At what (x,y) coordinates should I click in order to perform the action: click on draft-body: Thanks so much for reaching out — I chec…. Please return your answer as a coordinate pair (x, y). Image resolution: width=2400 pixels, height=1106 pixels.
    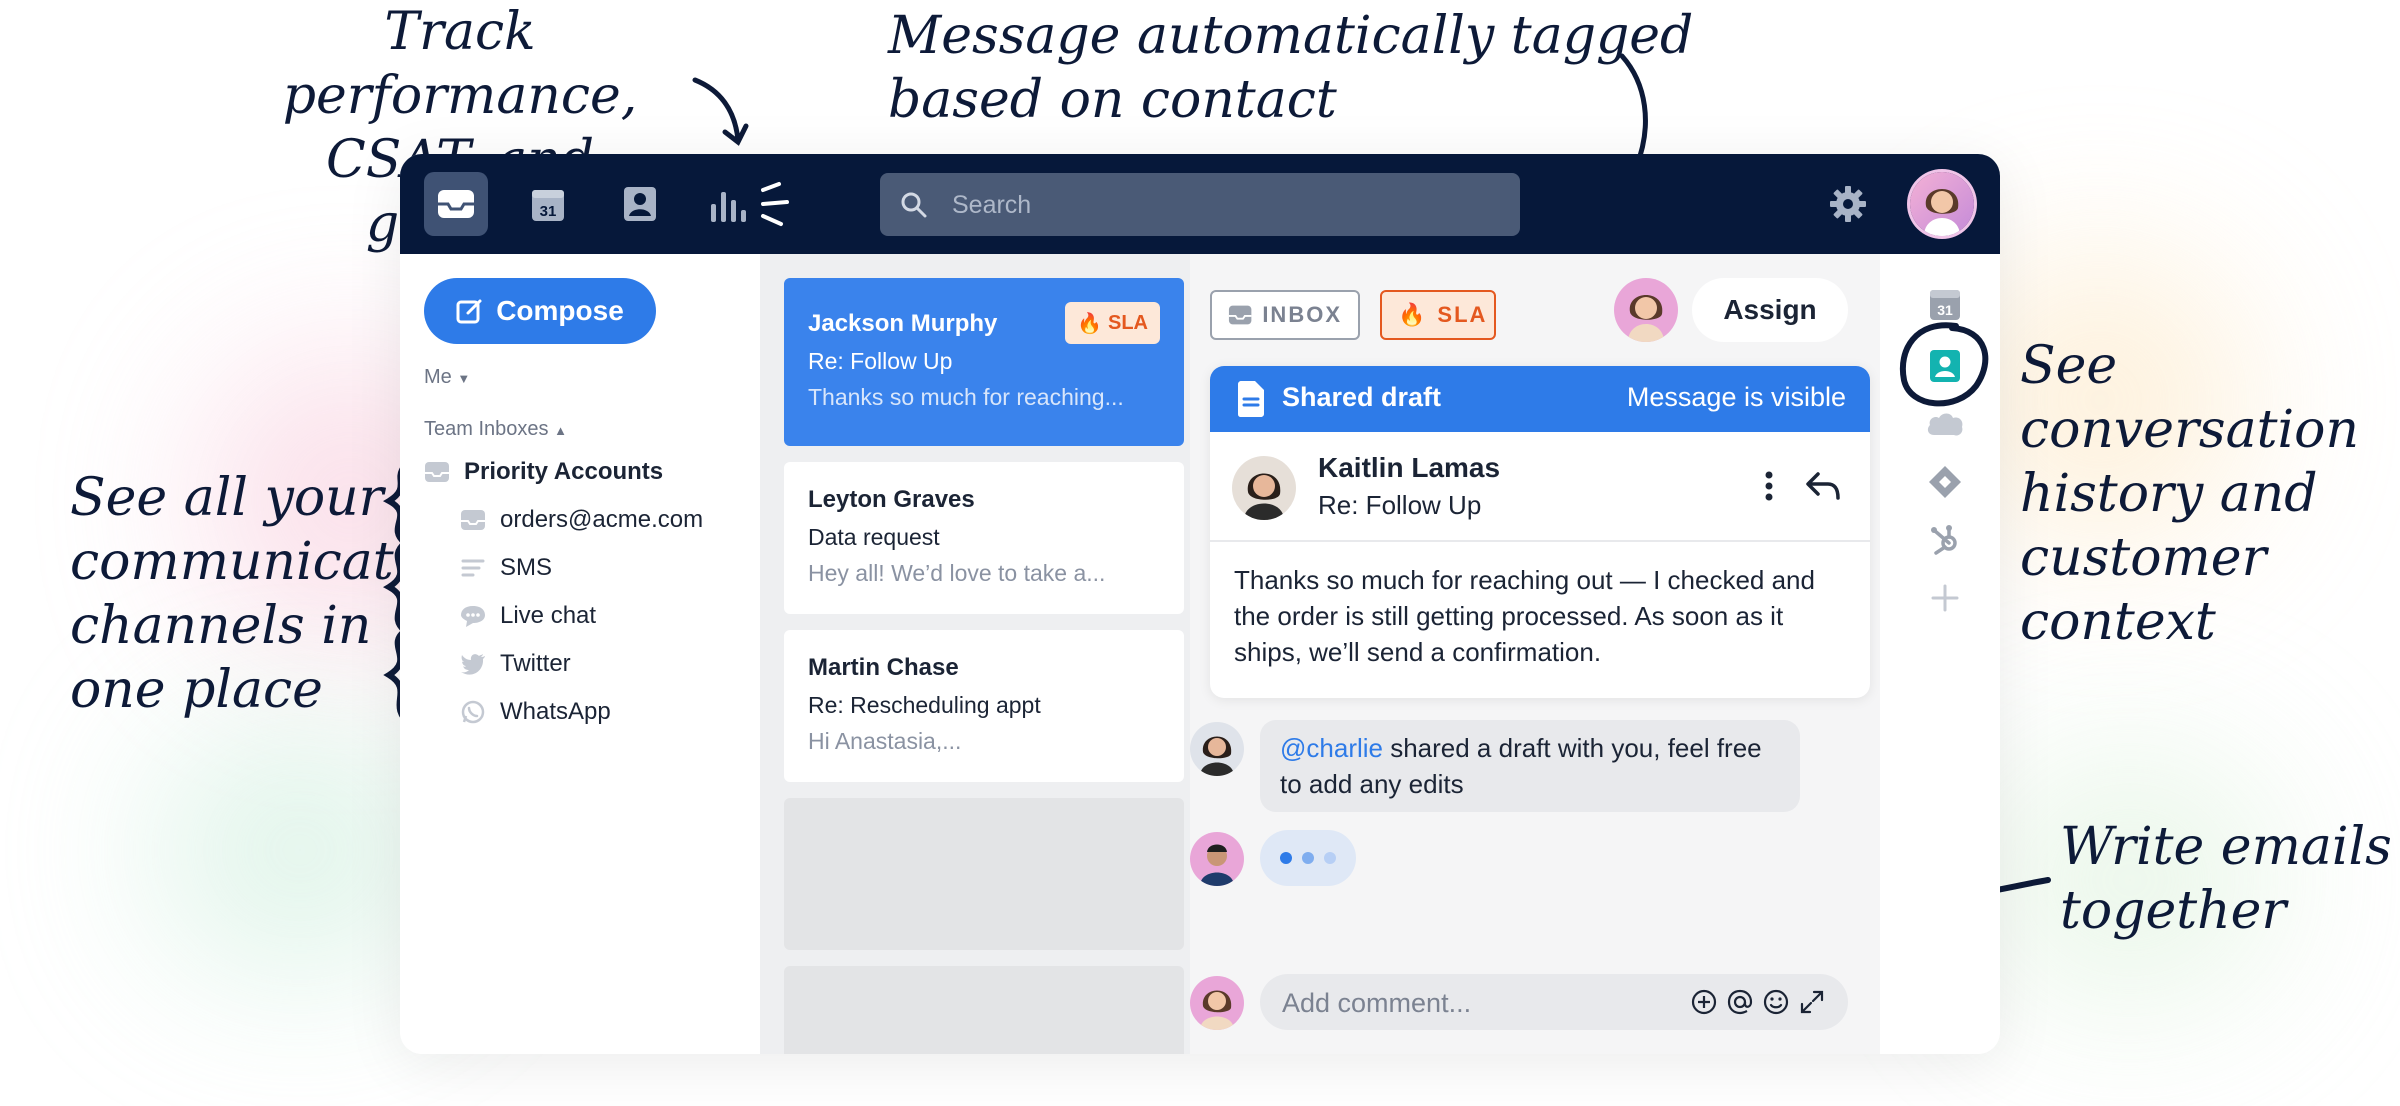
    Looking at the image, I should click on (1524, 616).